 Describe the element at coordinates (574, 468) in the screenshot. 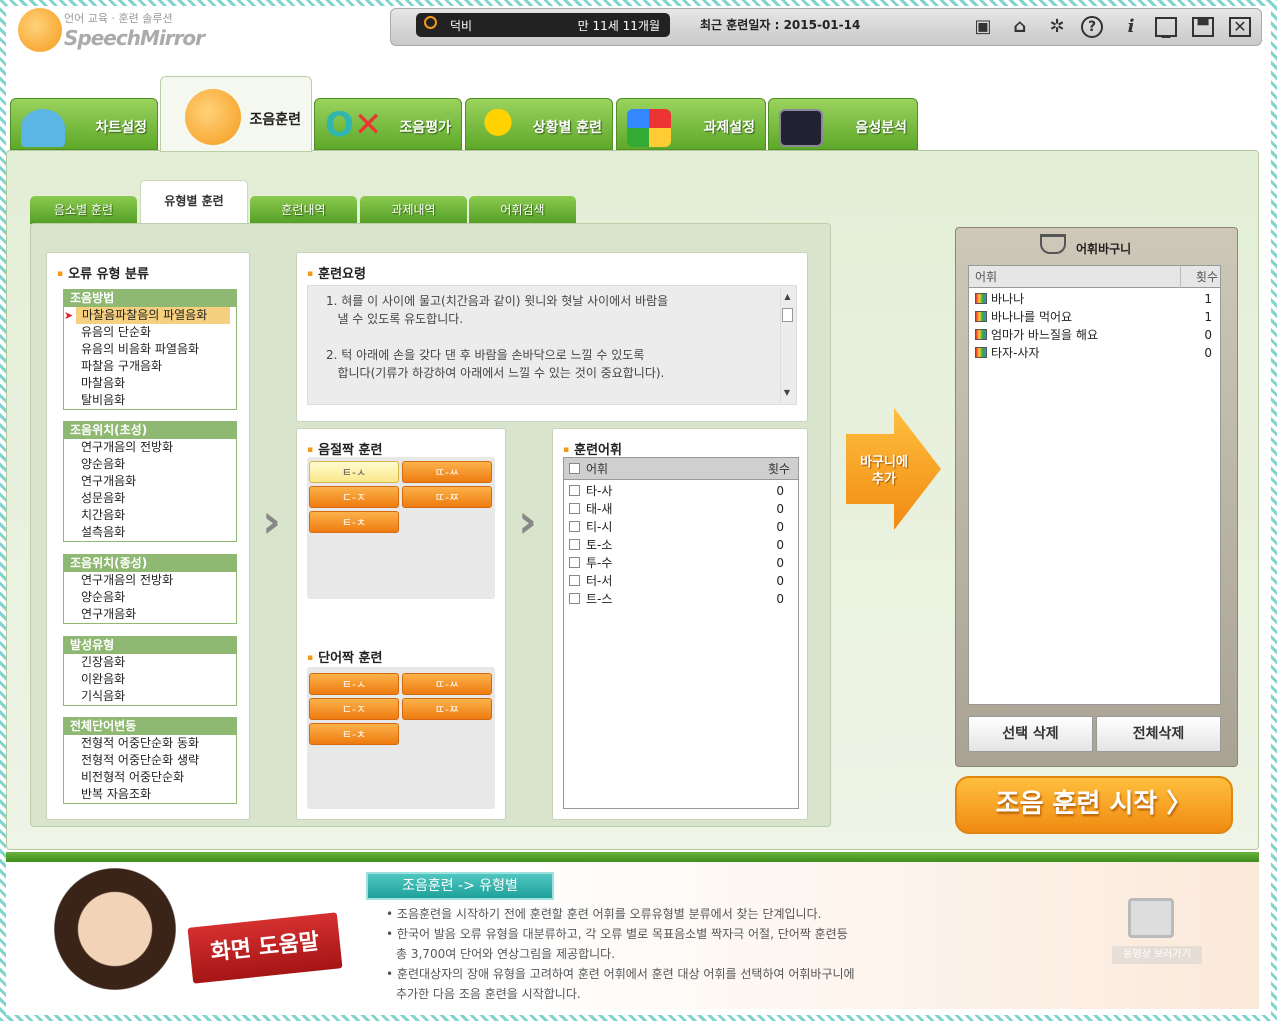

I see `select-all-checkbox` at that location.